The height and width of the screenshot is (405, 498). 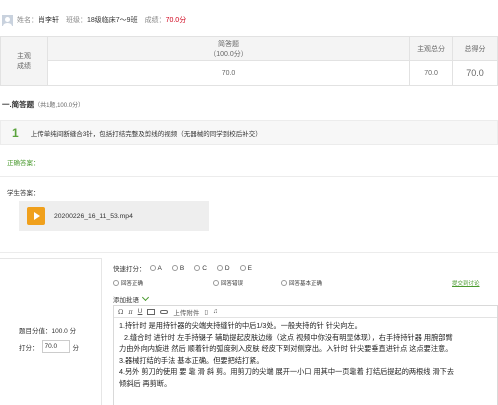 What do you see at coordinates (18, 104) in the screenshot?
I see `section-title-text: 一.简答题` at bounding box center [18, 104].